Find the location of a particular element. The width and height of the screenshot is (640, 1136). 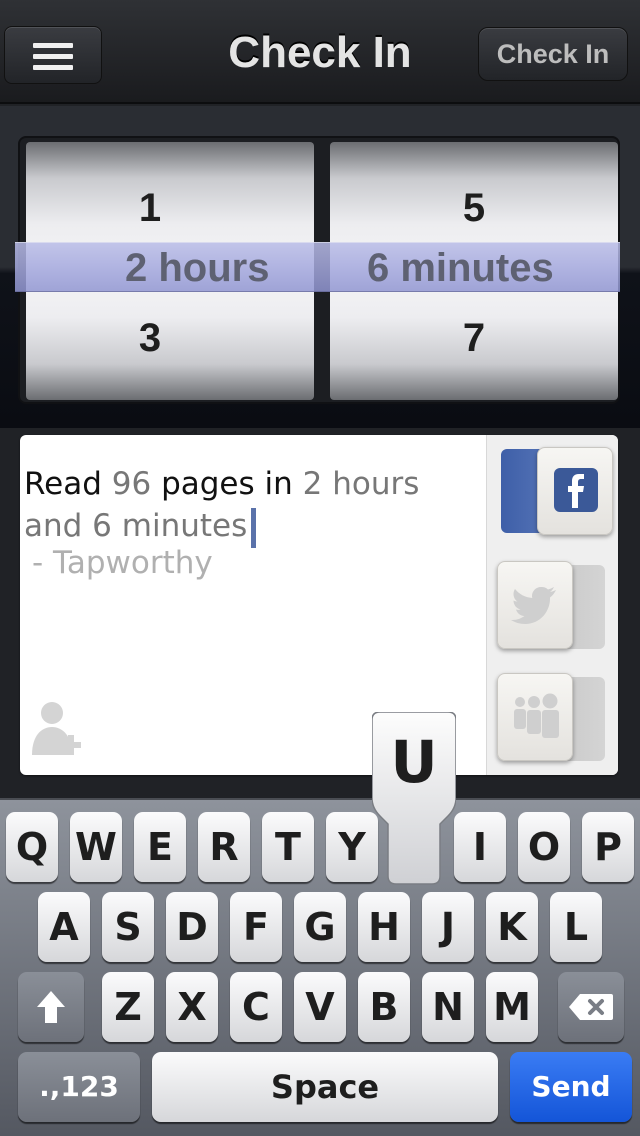

key-g: G is located at coordinates (320, 927).